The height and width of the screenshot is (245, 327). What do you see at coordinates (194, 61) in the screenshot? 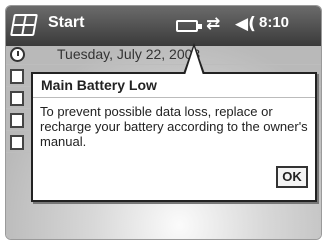
I see `dialog-callout-pointer-fill` at bounding box center [194, 61].